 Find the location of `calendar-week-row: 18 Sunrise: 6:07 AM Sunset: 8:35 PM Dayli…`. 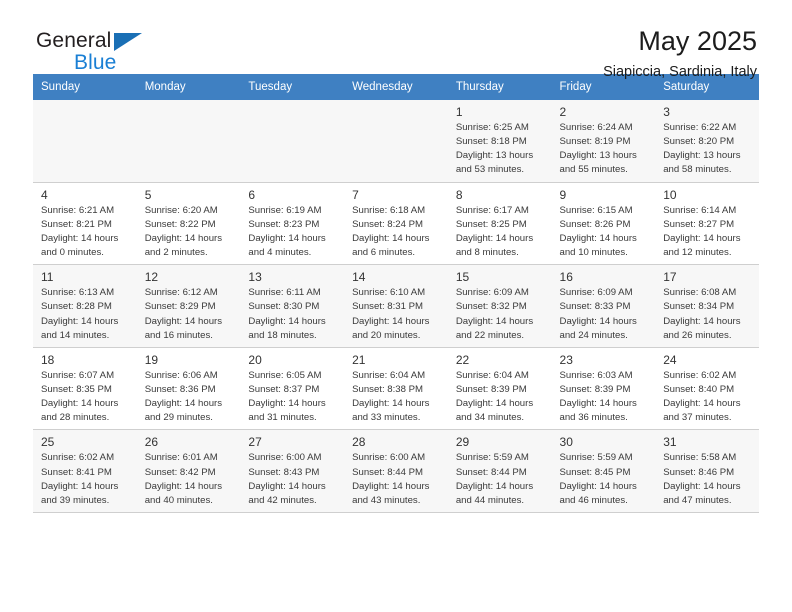

calendar-week-row: 18 Sunrise: 6:07 AM Sunset: 8:35 PM Dayli… is located at coordinates (396, 389).